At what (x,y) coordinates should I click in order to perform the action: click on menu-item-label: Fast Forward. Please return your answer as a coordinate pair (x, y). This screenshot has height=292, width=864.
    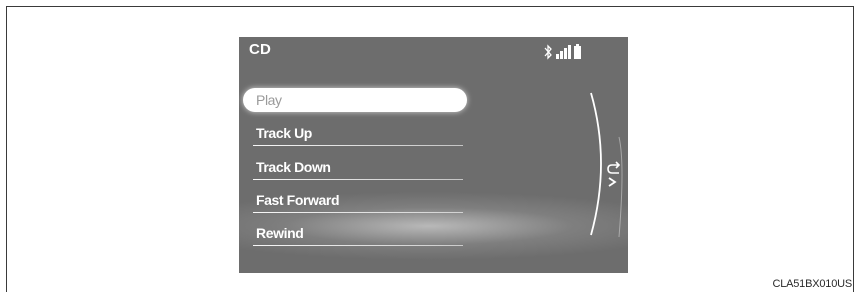
    Looking at the image, I should click on (298, 200).